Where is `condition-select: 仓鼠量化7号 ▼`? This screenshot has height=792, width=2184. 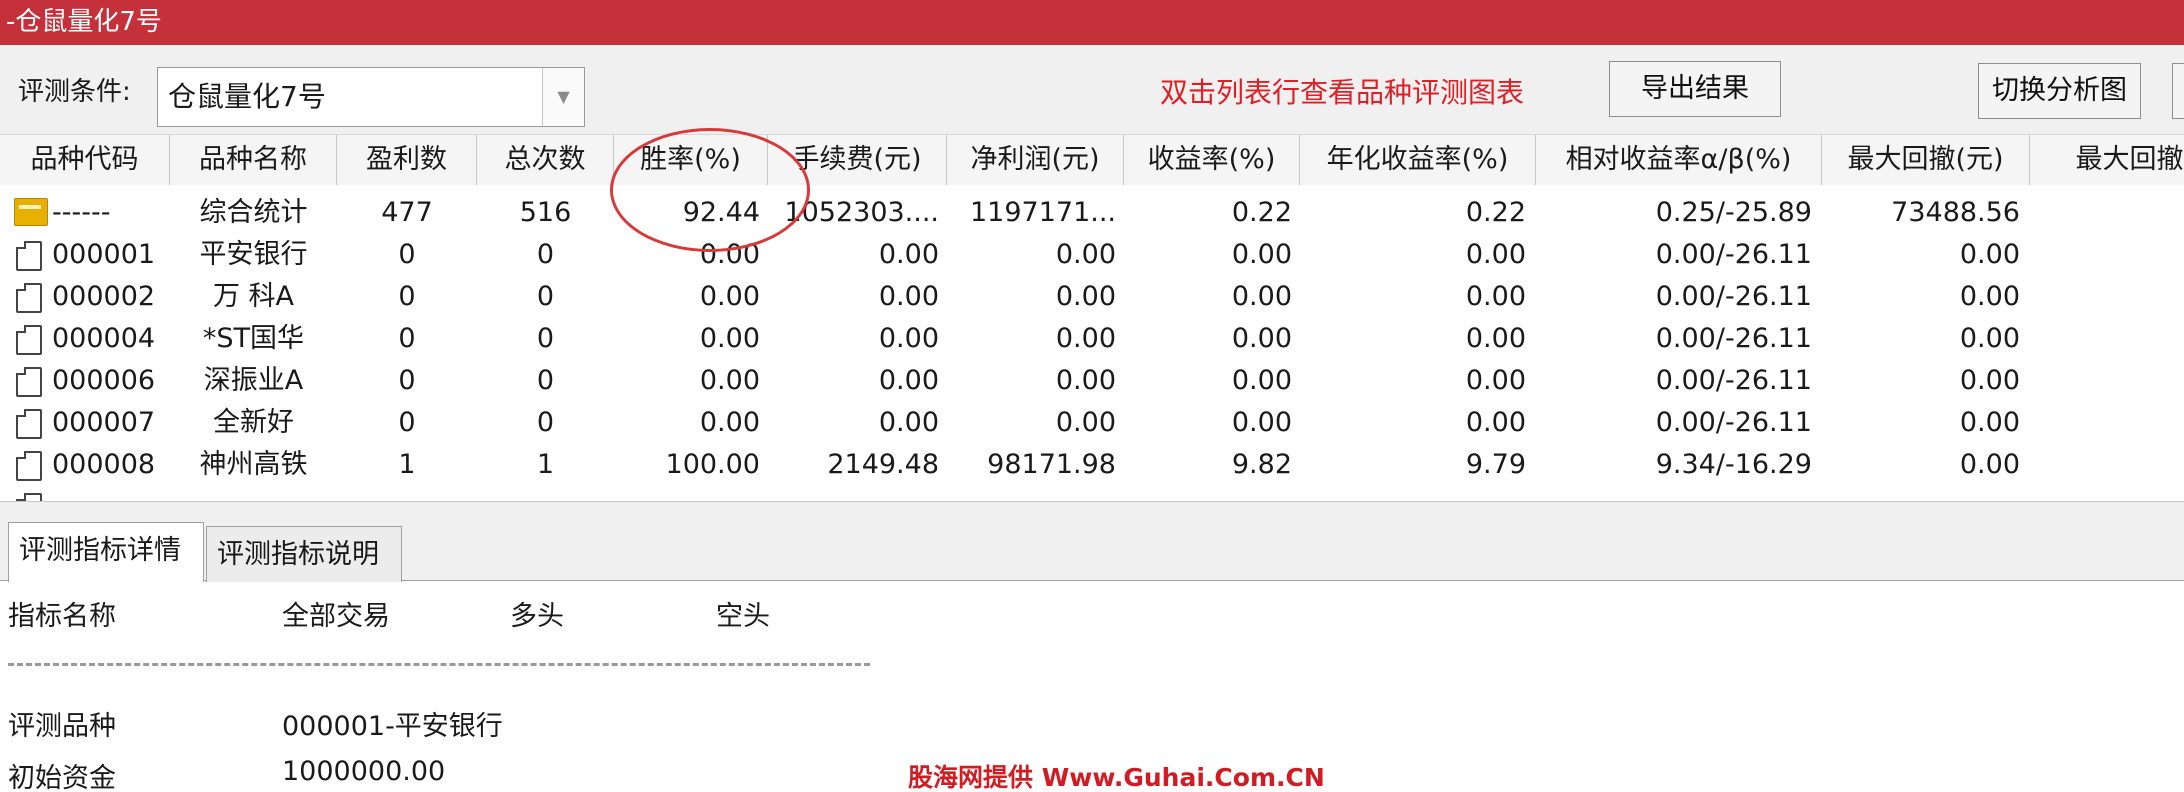 condition-select: 仓鼠量化7号 ▼ is located at coordinates (371, 97).